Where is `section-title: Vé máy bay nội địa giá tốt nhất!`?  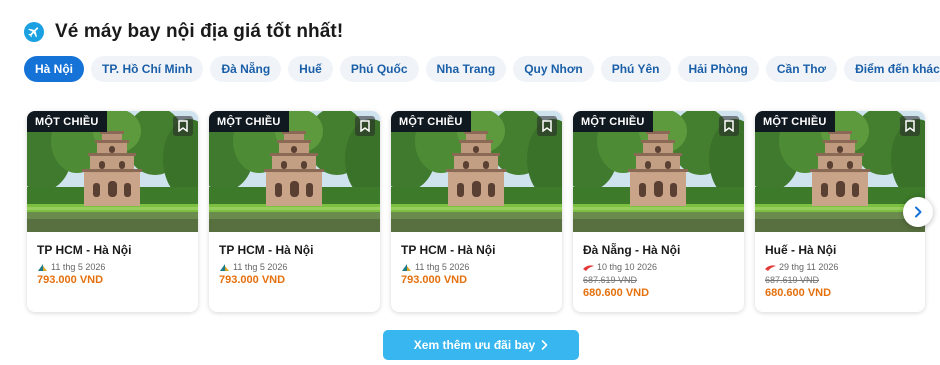
section-title: Vé máy bay nội địa giá tốt nhất! is located at coordinates (199, 31).